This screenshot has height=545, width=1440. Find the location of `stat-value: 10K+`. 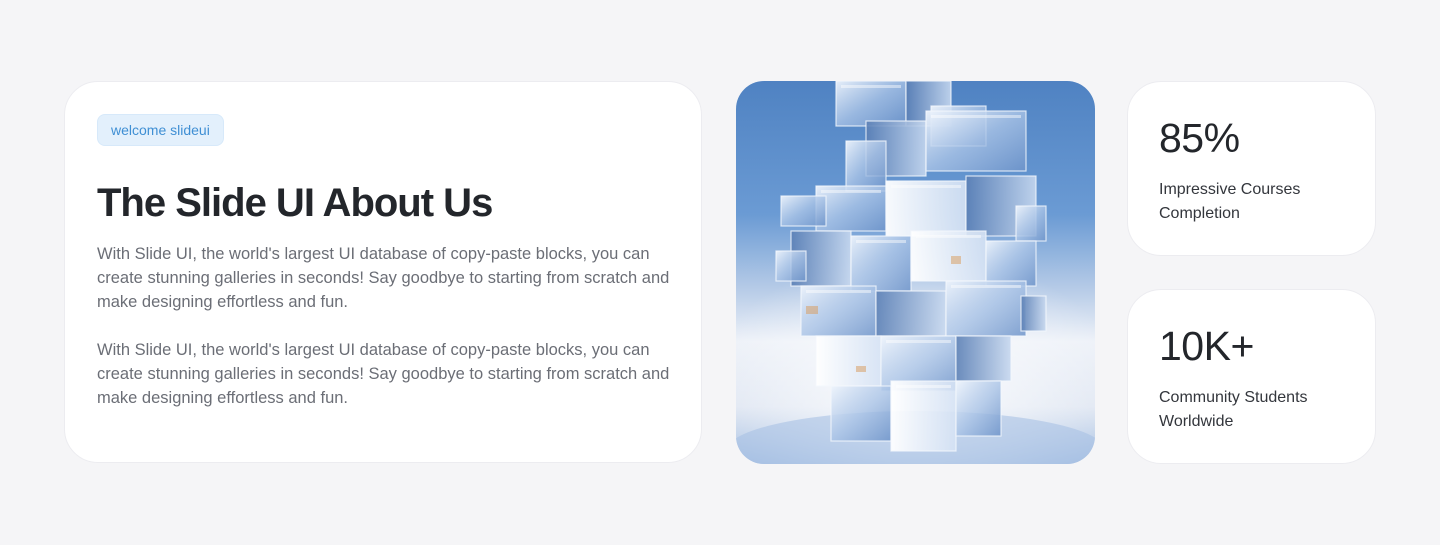

stat-value: 10K+ is located at coordinates (1206, 346).